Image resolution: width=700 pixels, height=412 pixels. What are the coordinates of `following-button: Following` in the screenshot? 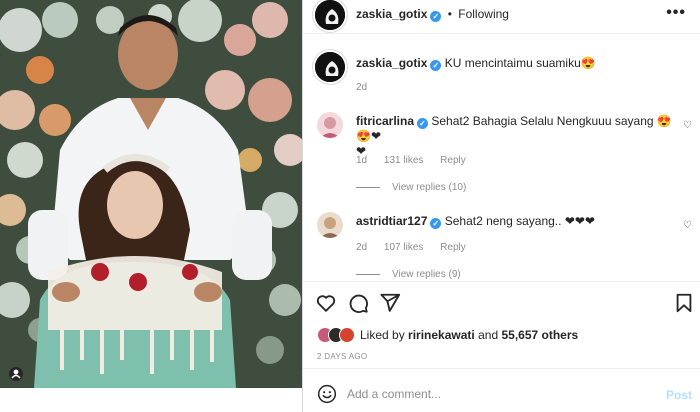 It's located at (483, 14).